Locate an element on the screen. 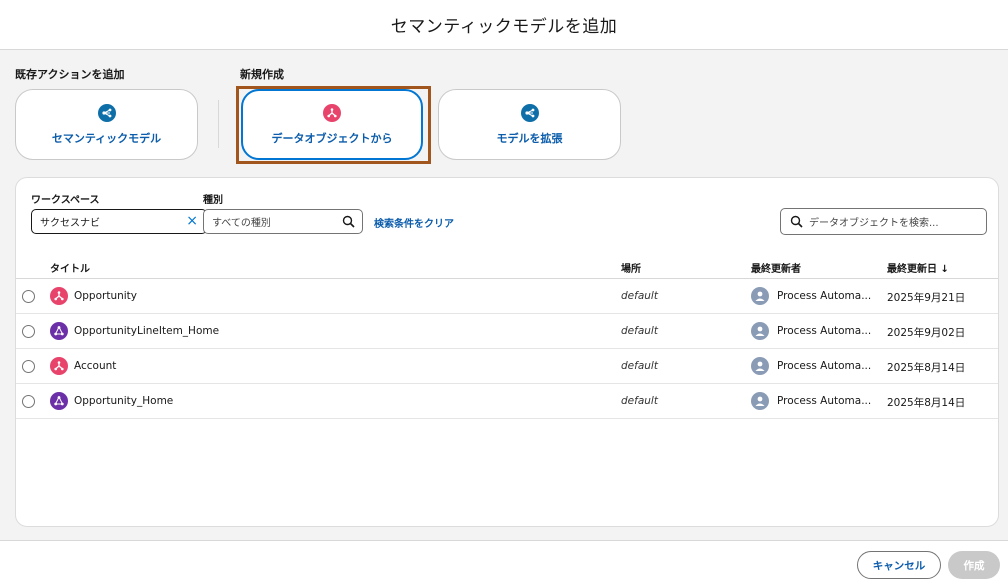 This screenshot has width=1008, height=586. type-label: 種別 is located at coordinates (213, 200).